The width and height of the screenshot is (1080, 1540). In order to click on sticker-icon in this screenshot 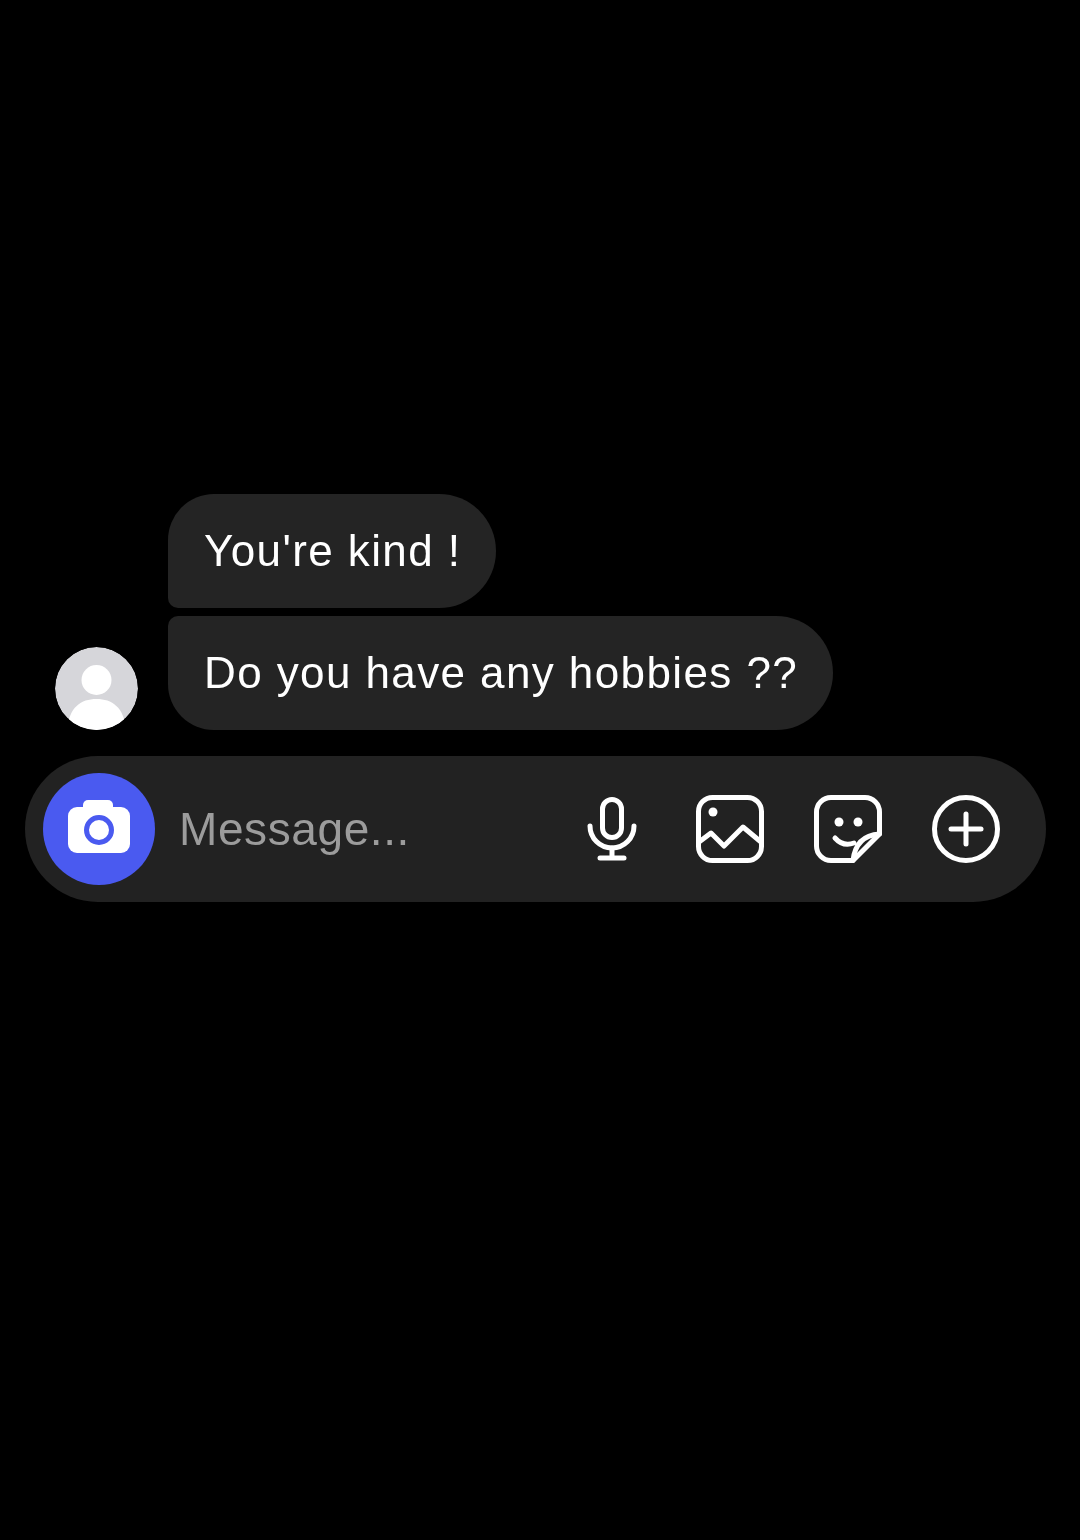, I will do `click(848, 829)`.